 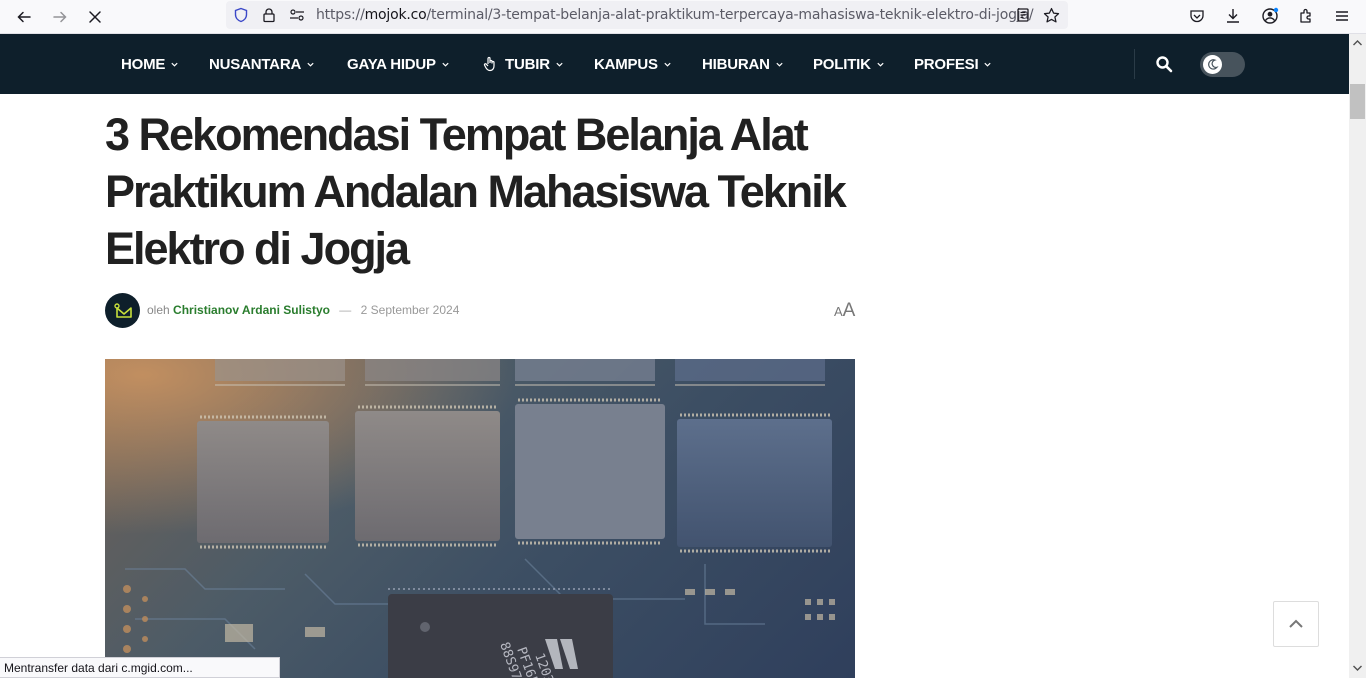 What do you see at coordinates (1023, 15) in the screenshot?
I see `reader-view-icon` at bounding box center [1023, 15].